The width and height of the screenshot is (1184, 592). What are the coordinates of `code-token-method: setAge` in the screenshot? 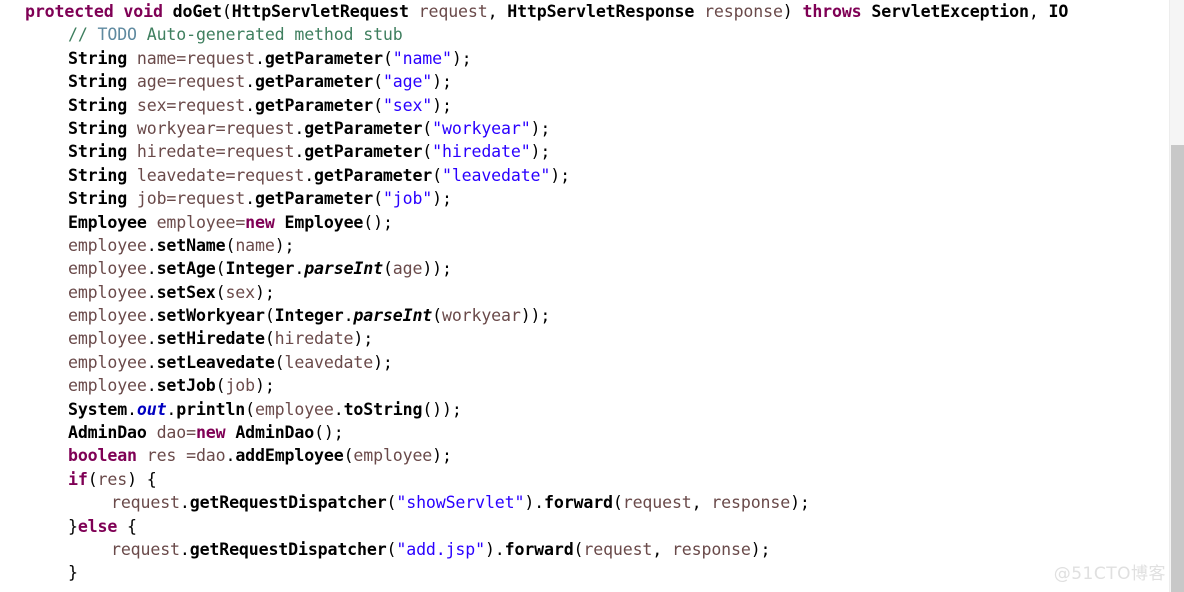 It's located at (186, 269).